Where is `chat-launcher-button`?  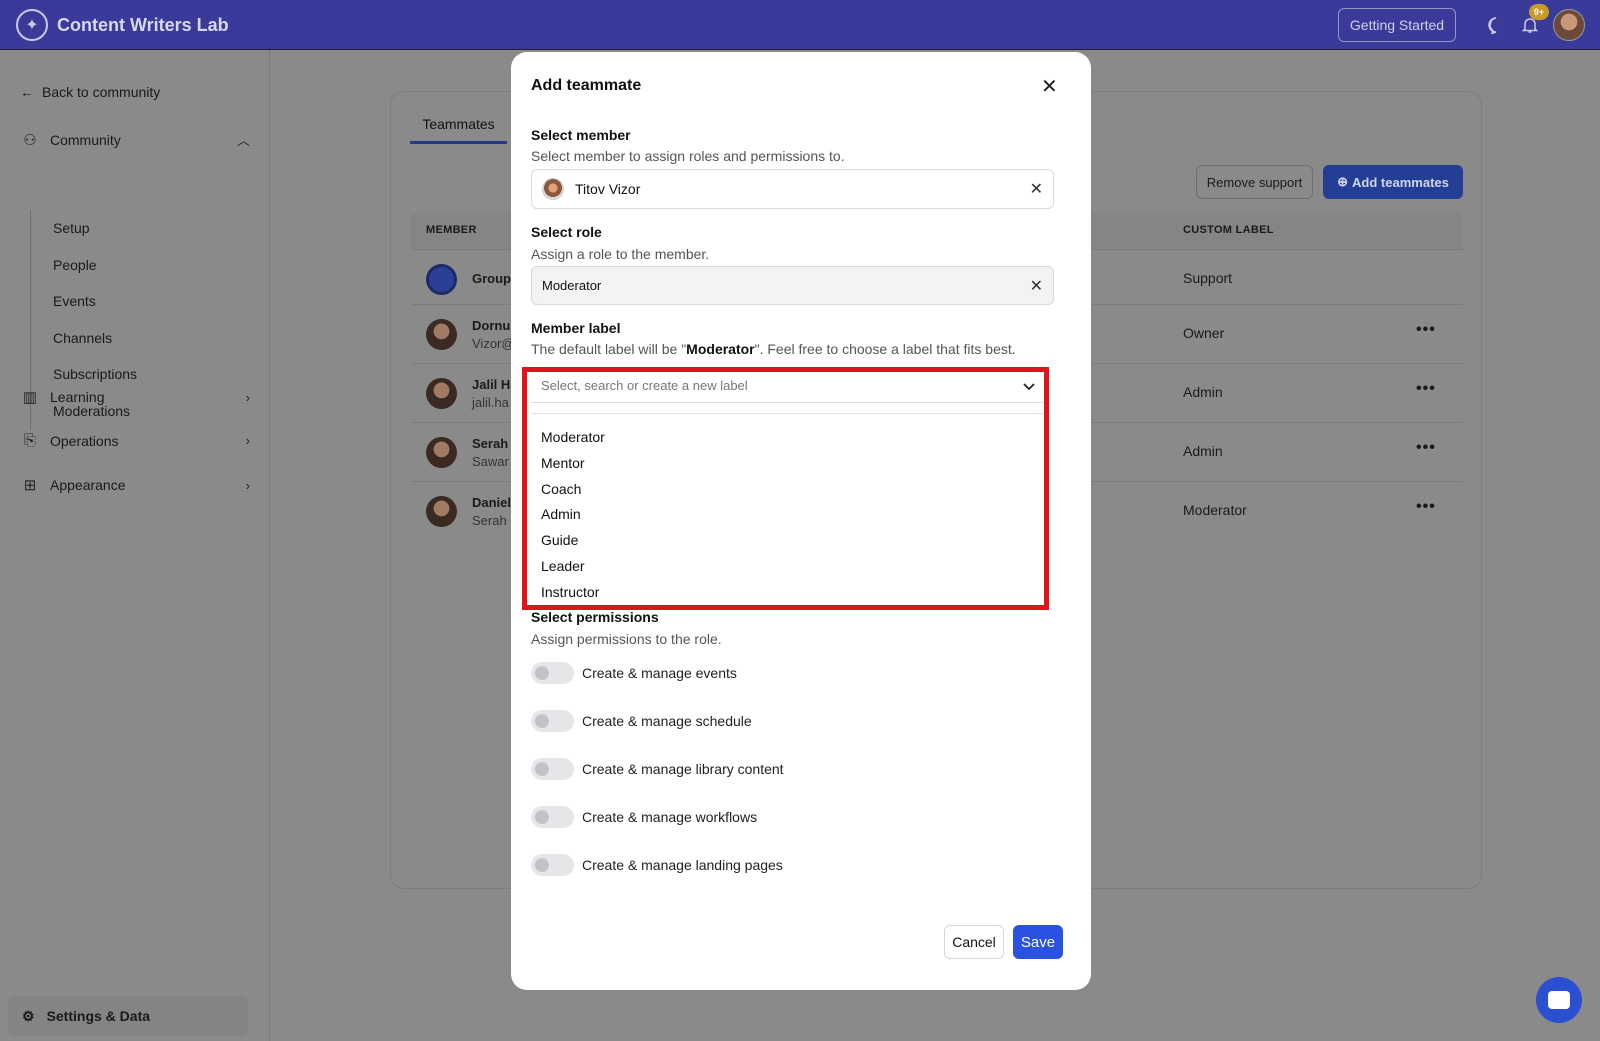
chat-launcher-button is located at coordinates (1559, 1000).